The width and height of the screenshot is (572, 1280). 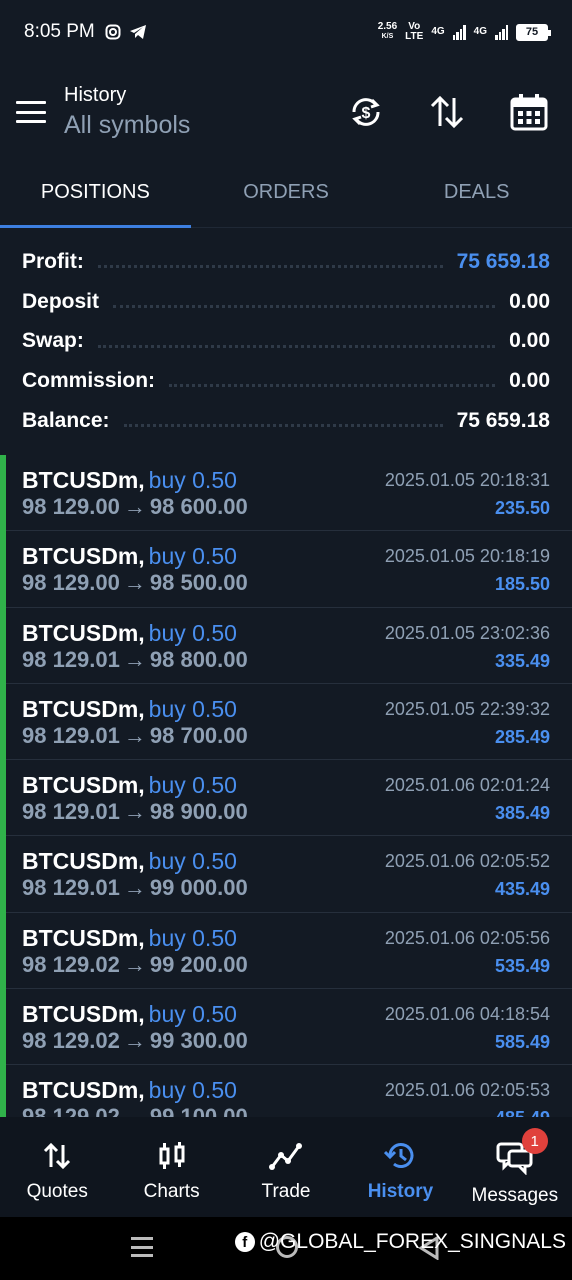 What do you see at coordinates (515, 1167) in the screenshot?
I see `nav-messages: 1 Messages` at bounding box center [515, 1167].